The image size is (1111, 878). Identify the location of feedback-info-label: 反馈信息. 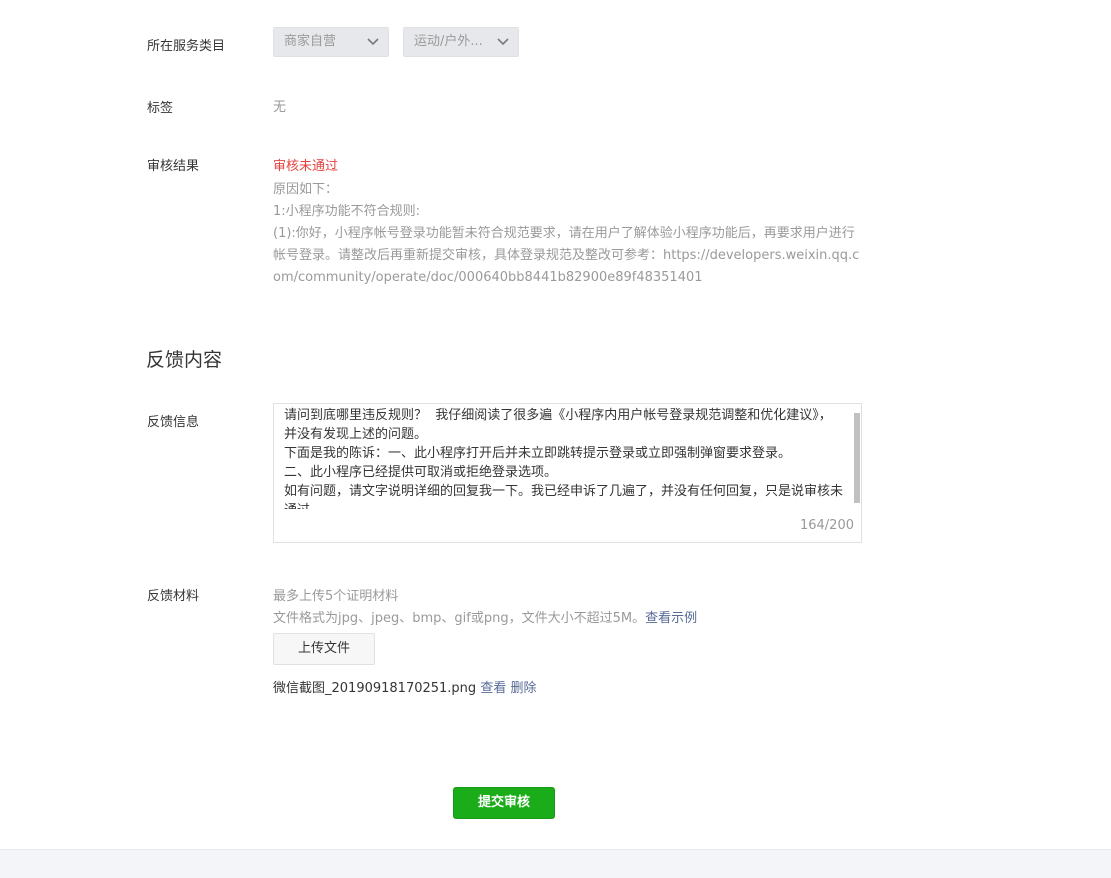
(173, 422).